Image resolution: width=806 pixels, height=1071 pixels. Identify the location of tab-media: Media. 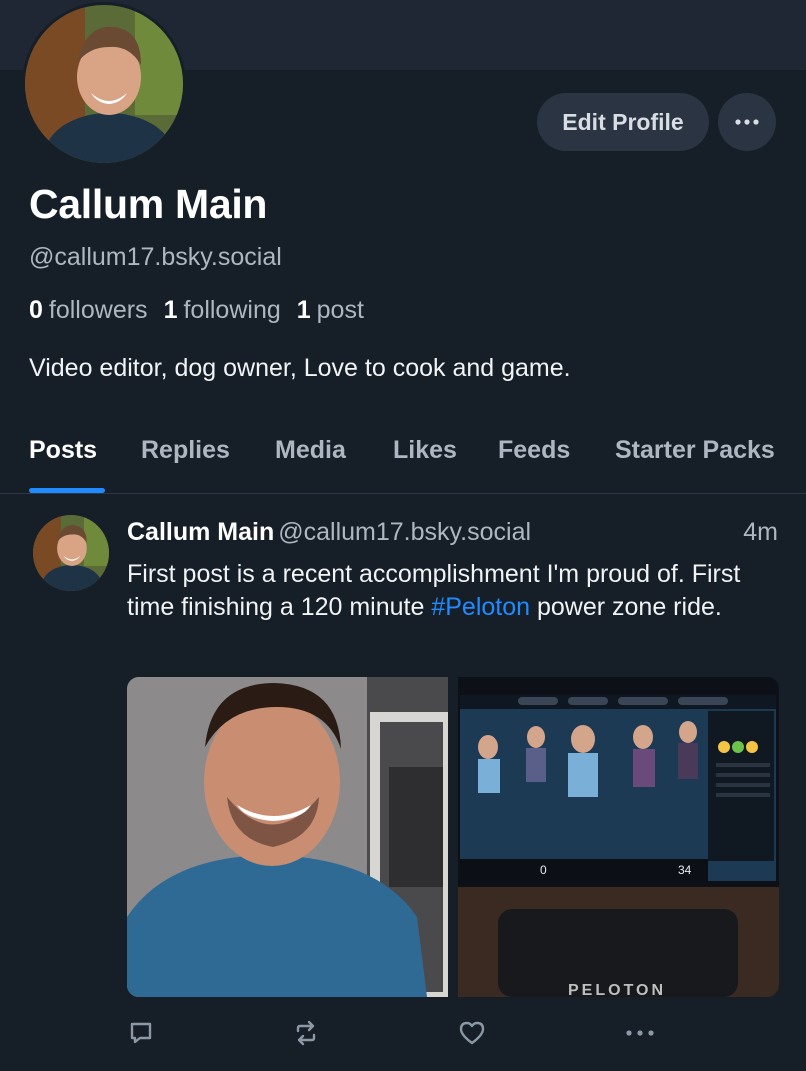
(310, 450).